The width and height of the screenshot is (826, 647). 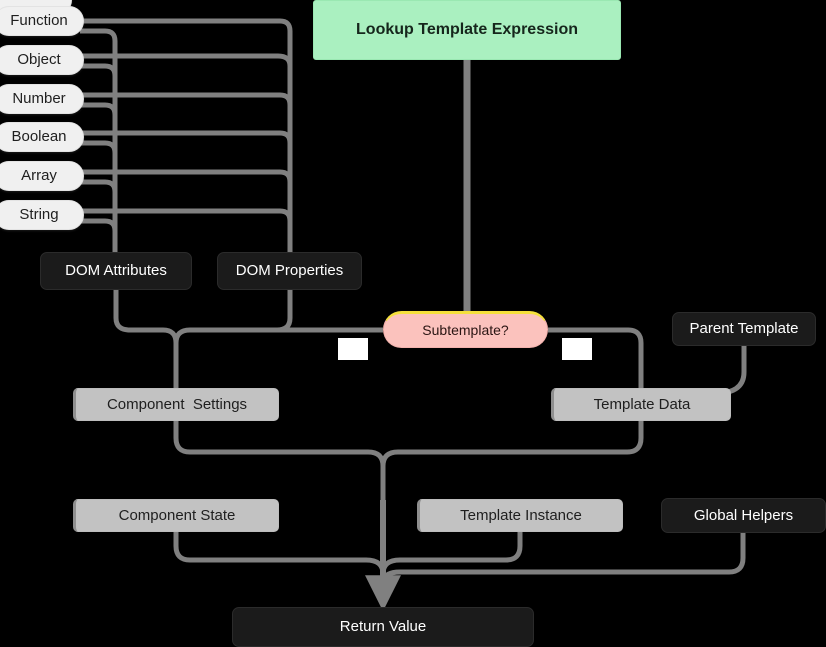 I want to click on type-pill-array-label: Array, so click(x=39, y=176).